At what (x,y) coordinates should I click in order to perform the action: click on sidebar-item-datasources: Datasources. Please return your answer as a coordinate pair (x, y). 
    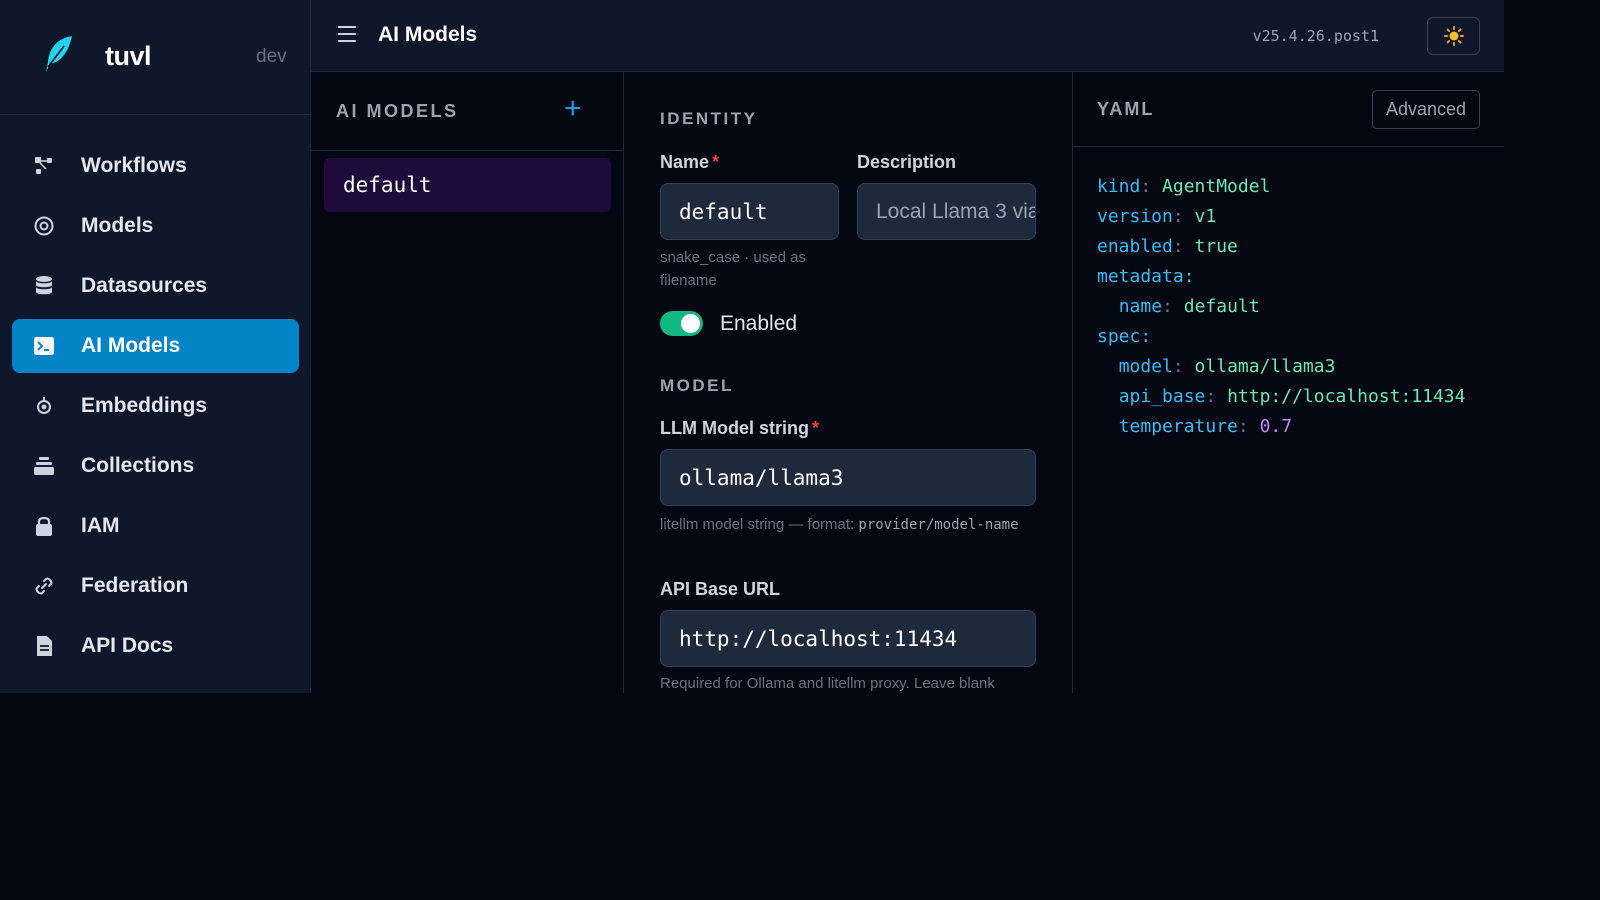
    Looking at the image, I should click on (155, 286).